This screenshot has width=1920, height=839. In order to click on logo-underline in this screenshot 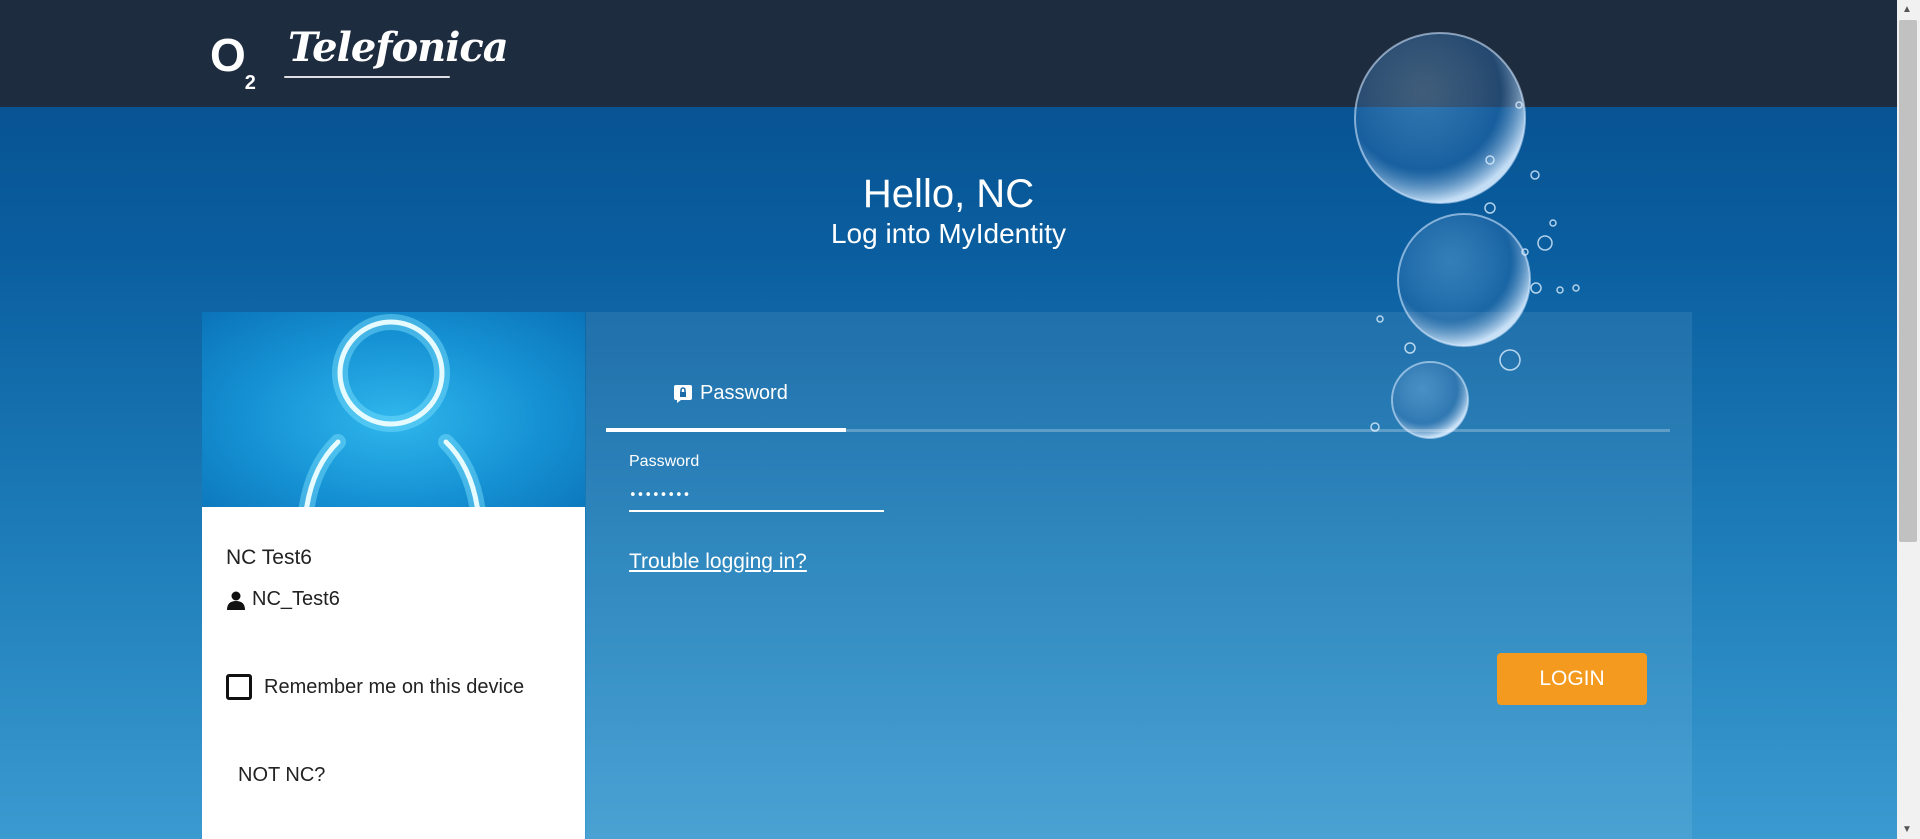, I will do `click(367, 77)`.